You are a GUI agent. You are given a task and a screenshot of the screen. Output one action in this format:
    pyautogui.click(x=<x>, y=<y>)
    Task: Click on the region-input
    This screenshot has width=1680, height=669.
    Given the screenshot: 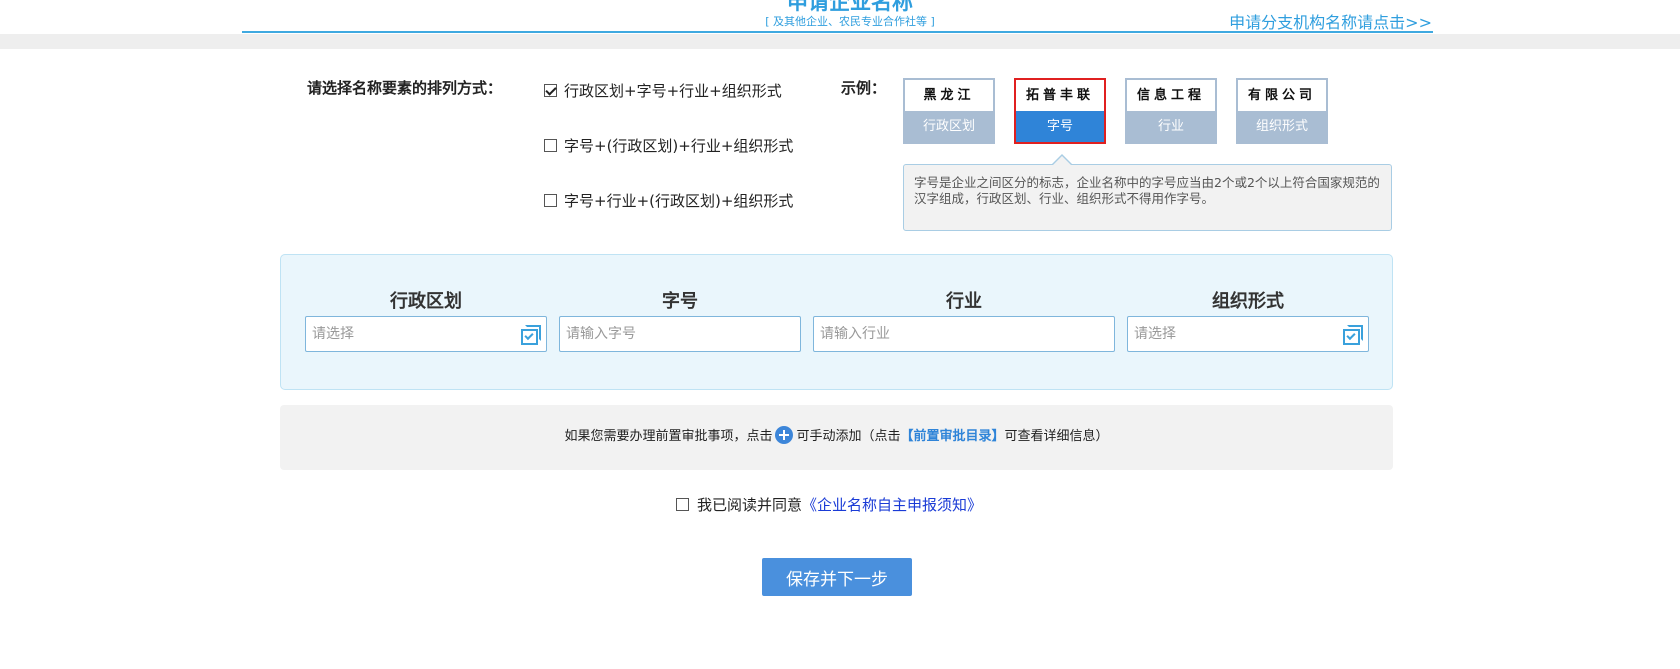 What is the action you would take?
    pyautogui.click(x=416, y=334)
    